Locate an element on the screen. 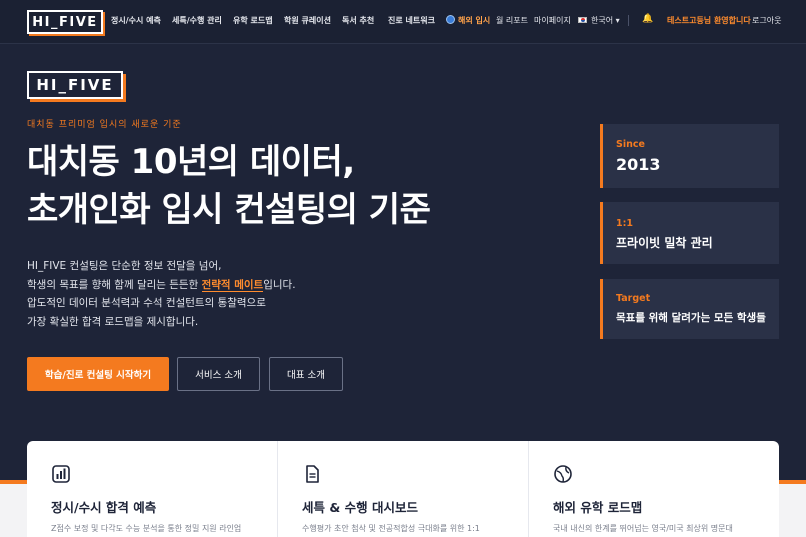 This screenshot has width=806, height=537. korea-flag-icon is located at coordinates (582, 20).